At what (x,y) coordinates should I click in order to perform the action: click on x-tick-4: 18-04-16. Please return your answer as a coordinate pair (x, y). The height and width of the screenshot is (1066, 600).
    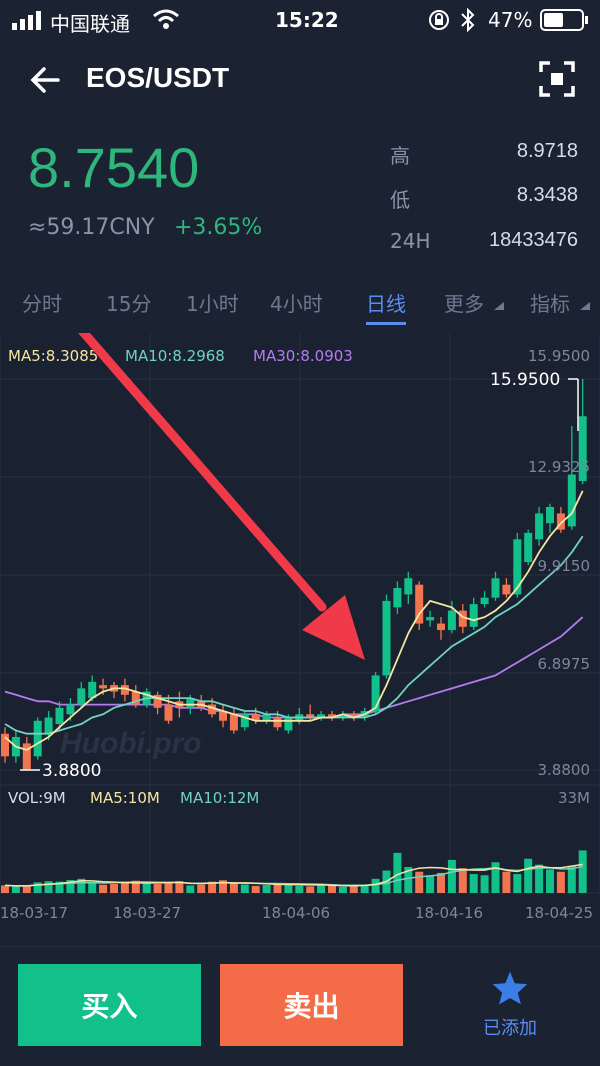
    Looking at the image, I should click on (449, 913).